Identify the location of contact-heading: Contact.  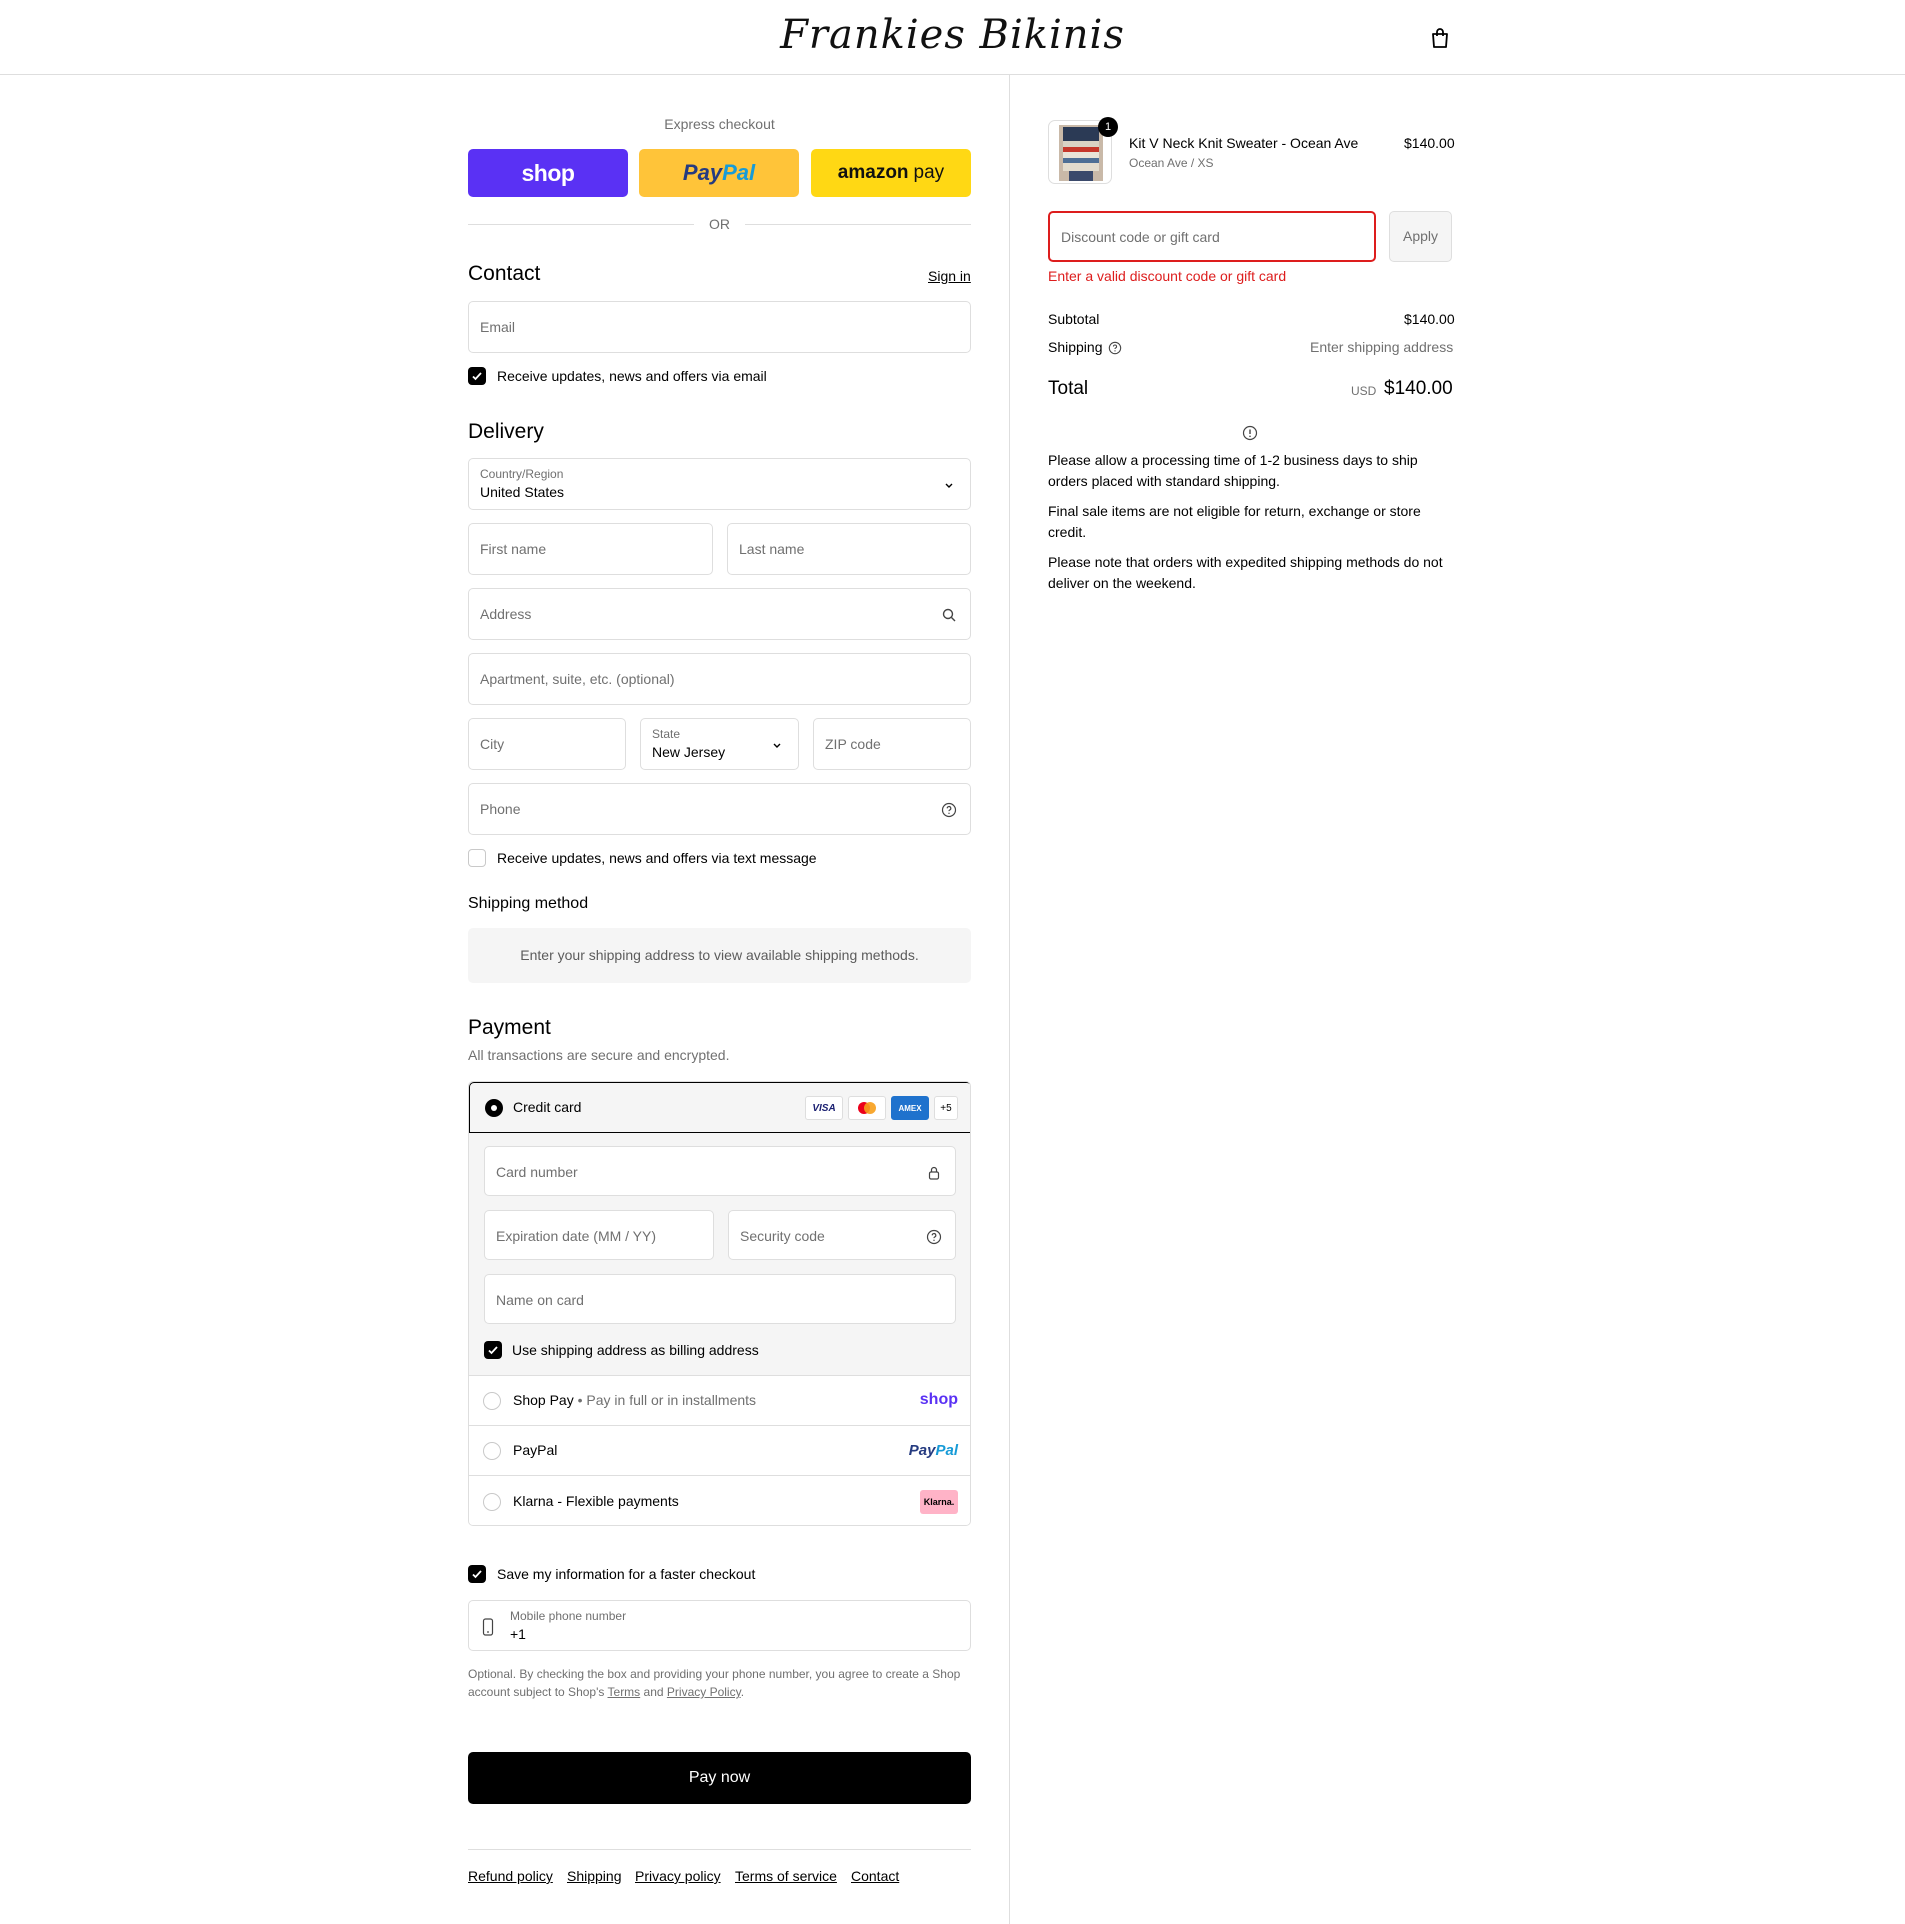
(504, 273).